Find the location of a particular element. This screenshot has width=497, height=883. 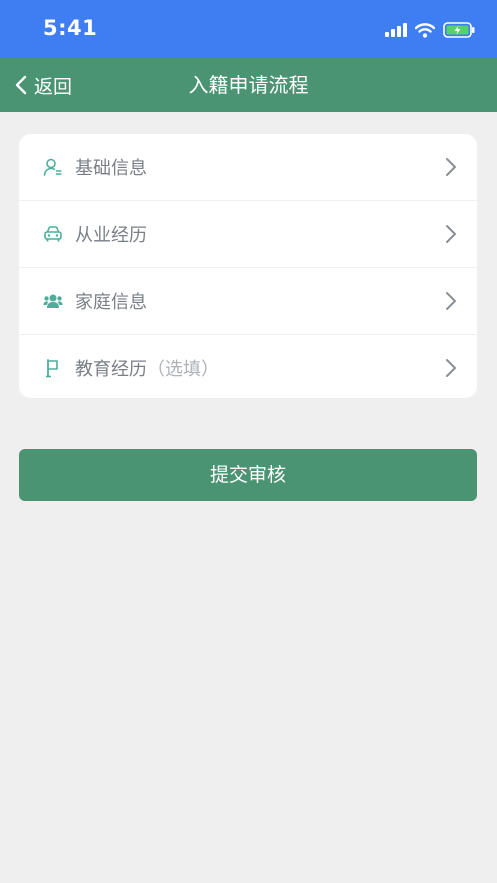

list-item-label: 教育经历（选填） is located at coordinates (147, 369).